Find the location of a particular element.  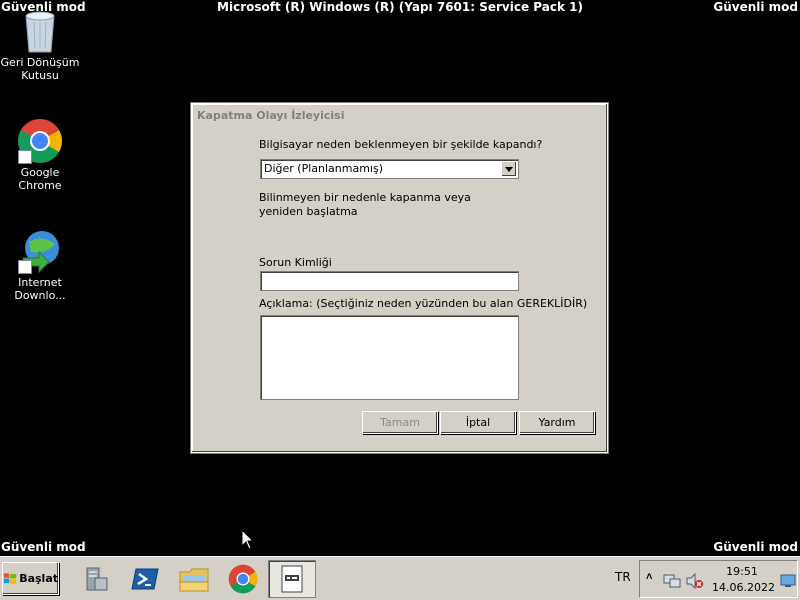

network-icon is located at coordinates (672, 581).